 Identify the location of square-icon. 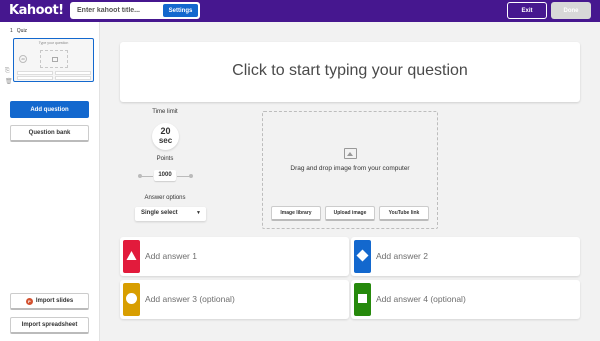
(362, 298).